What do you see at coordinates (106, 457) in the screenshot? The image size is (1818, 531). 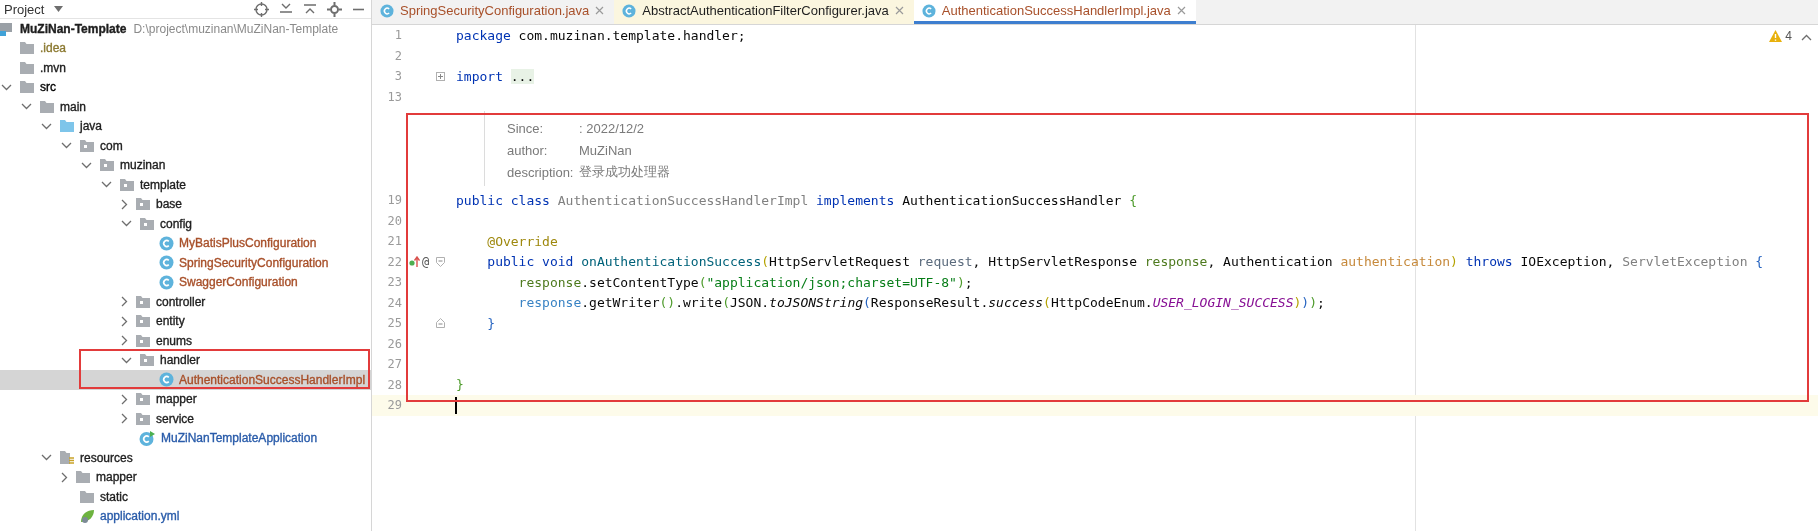 I see `tree-item-label: resources` at bounding box center [106, 457].